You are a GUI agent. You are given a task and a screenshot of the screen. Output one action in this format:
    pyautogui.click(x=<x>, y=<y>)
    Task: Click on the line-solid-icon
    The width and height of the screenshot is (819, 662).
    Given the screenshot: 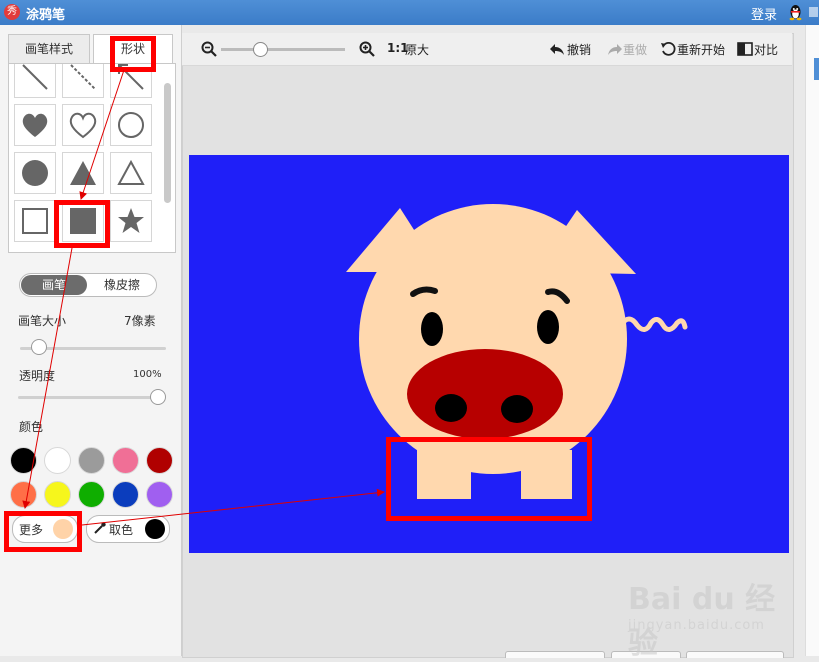 What is the action you would take?
    pyautogui.click(x=35, y=77)
    